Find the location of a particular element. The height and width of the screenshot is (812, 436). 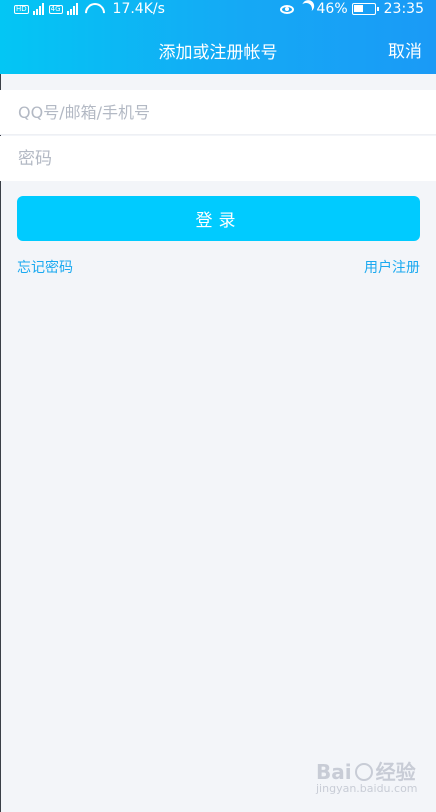

baidu-watermark: Bai 经验 jingyan.baidu.com is located at coordinates (371, 776).